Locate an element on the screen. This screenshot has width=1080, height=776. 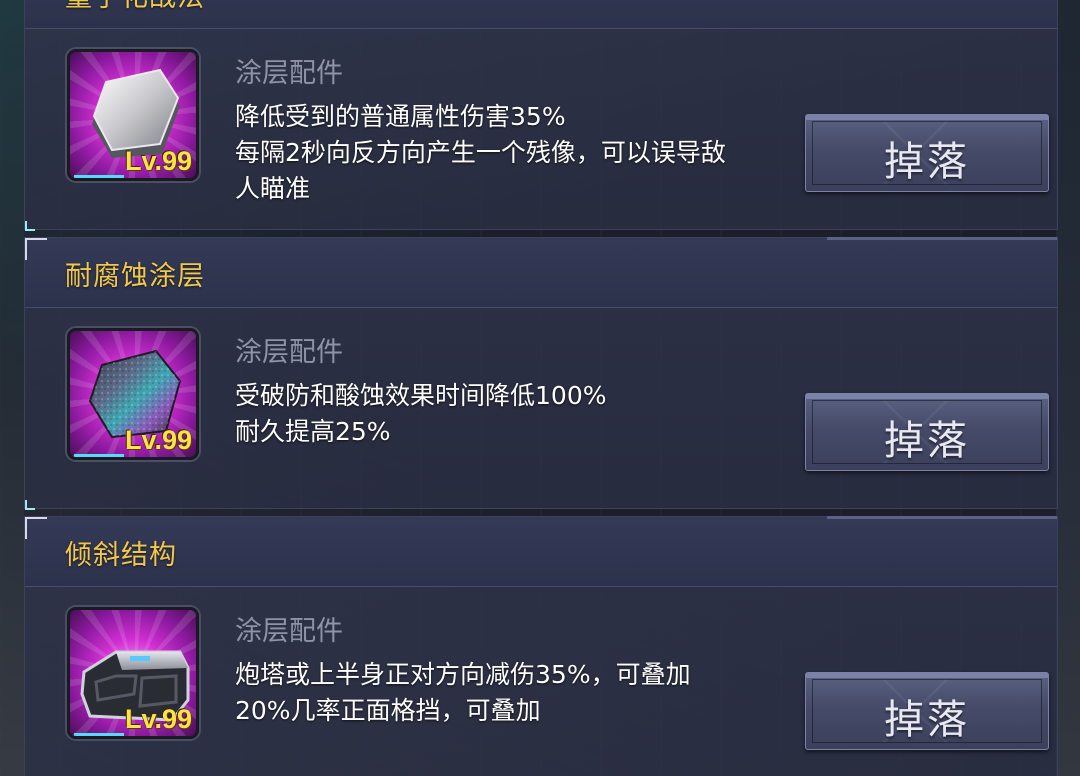
description-line: 炮塔或上半身正对方向减伤35%，可叠加 is located at coordinates (463, 674).